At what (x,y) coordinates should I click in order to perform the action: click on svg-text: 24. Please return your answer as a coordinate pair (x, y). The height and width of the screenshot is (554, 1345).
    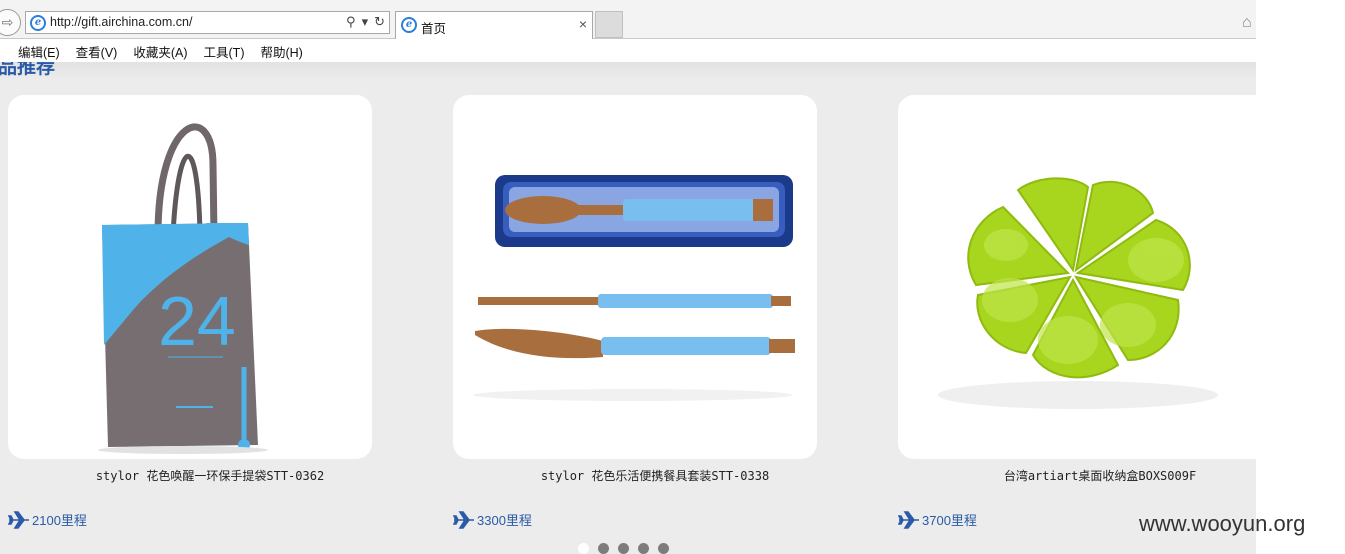
    Looking at the image, I should click on (197, 321).